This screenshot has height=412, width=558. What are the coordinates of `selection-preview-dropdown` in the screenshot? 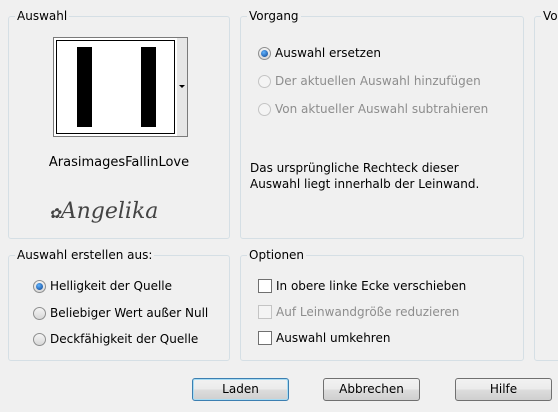 It's located at (120, 87).